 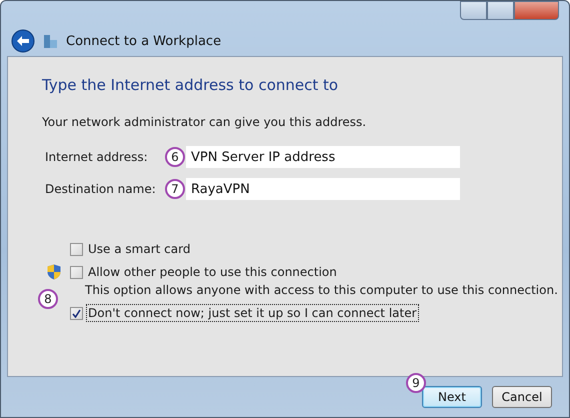 I want to click on building-icon, so click(x=50, y=41).